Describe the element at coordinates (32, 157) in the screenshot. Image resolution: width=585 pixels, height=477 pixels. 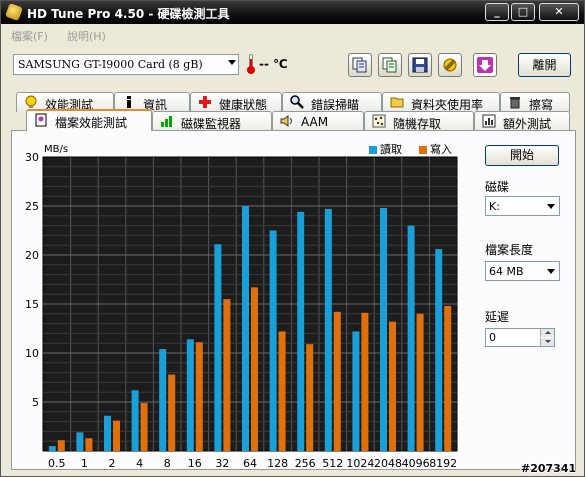
I see `y-tick-label: 30` at that location.